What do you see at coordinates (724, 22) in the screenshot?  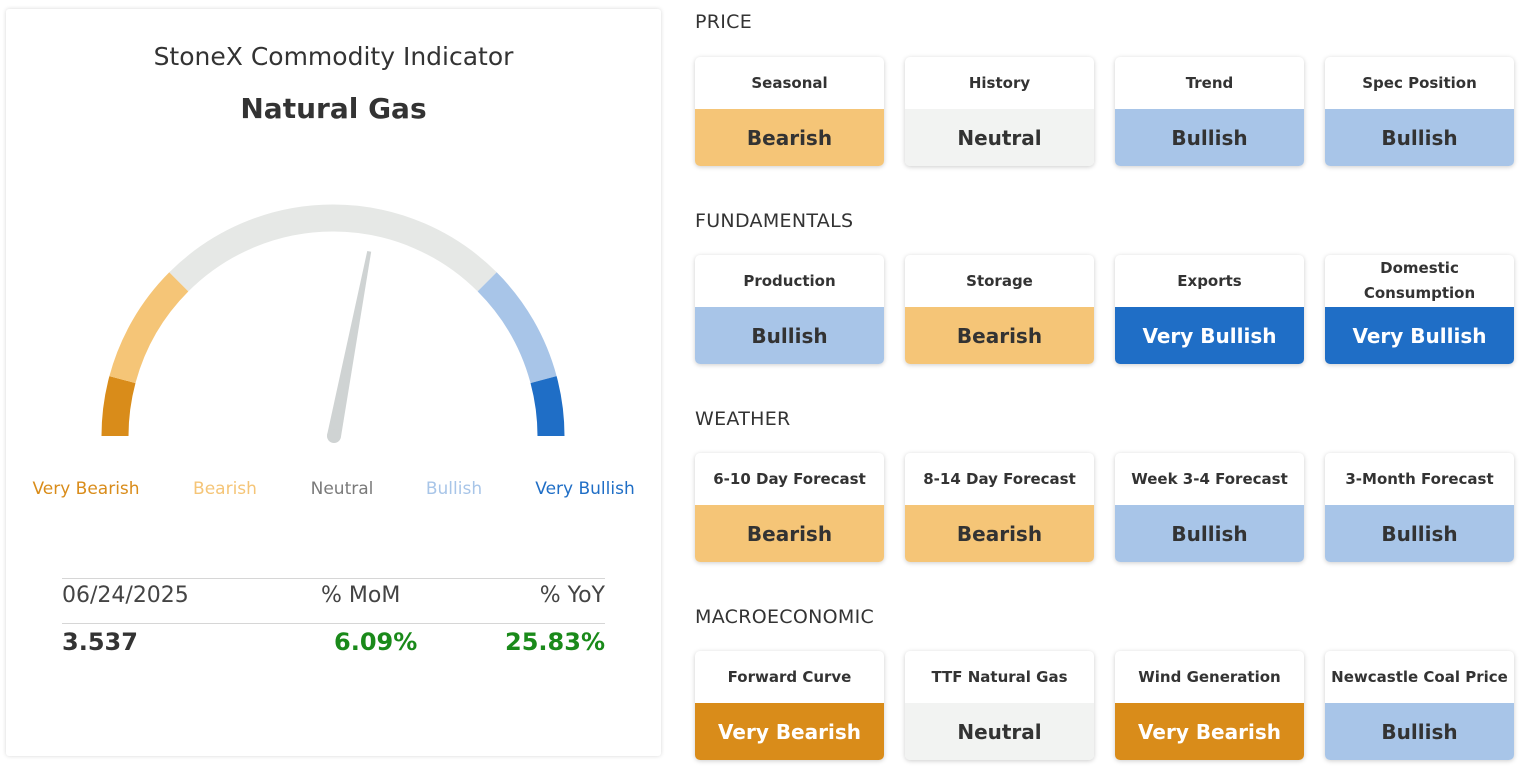 I see `section-title-price: PRICE` at bounding box center [724, 22].